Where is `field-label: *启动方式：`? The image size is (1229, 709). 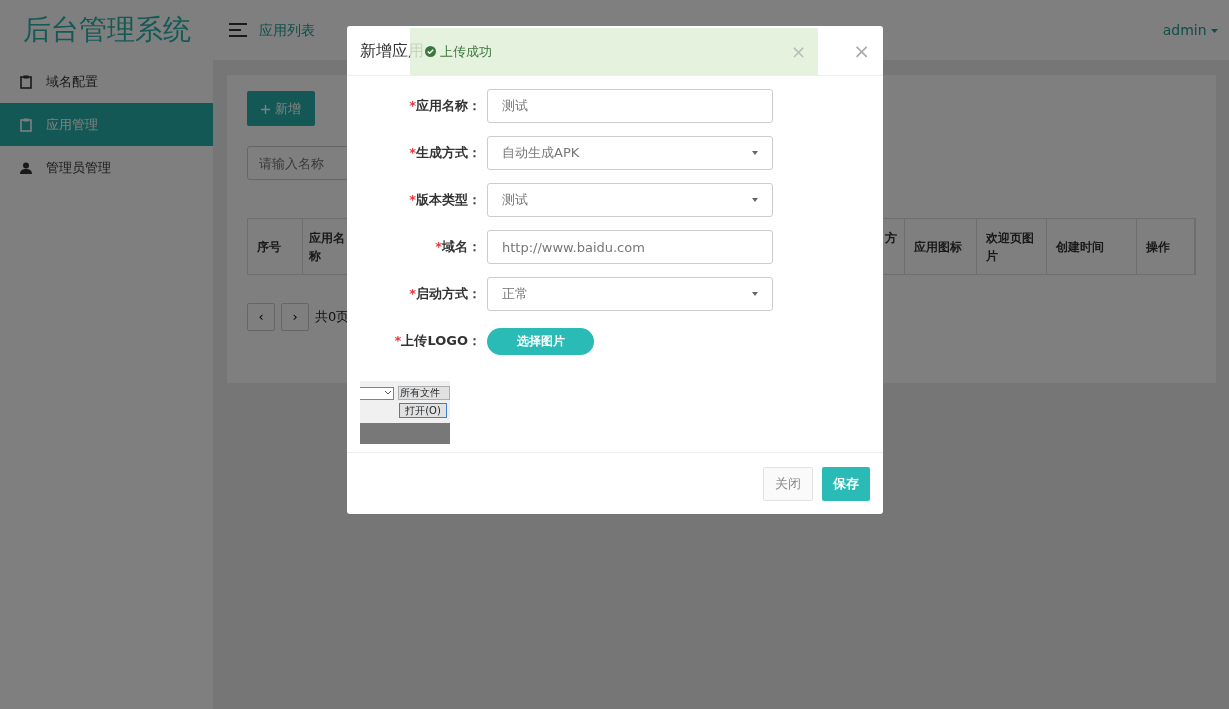
field-label: *启动方式： is located at coordinates (445, 294).